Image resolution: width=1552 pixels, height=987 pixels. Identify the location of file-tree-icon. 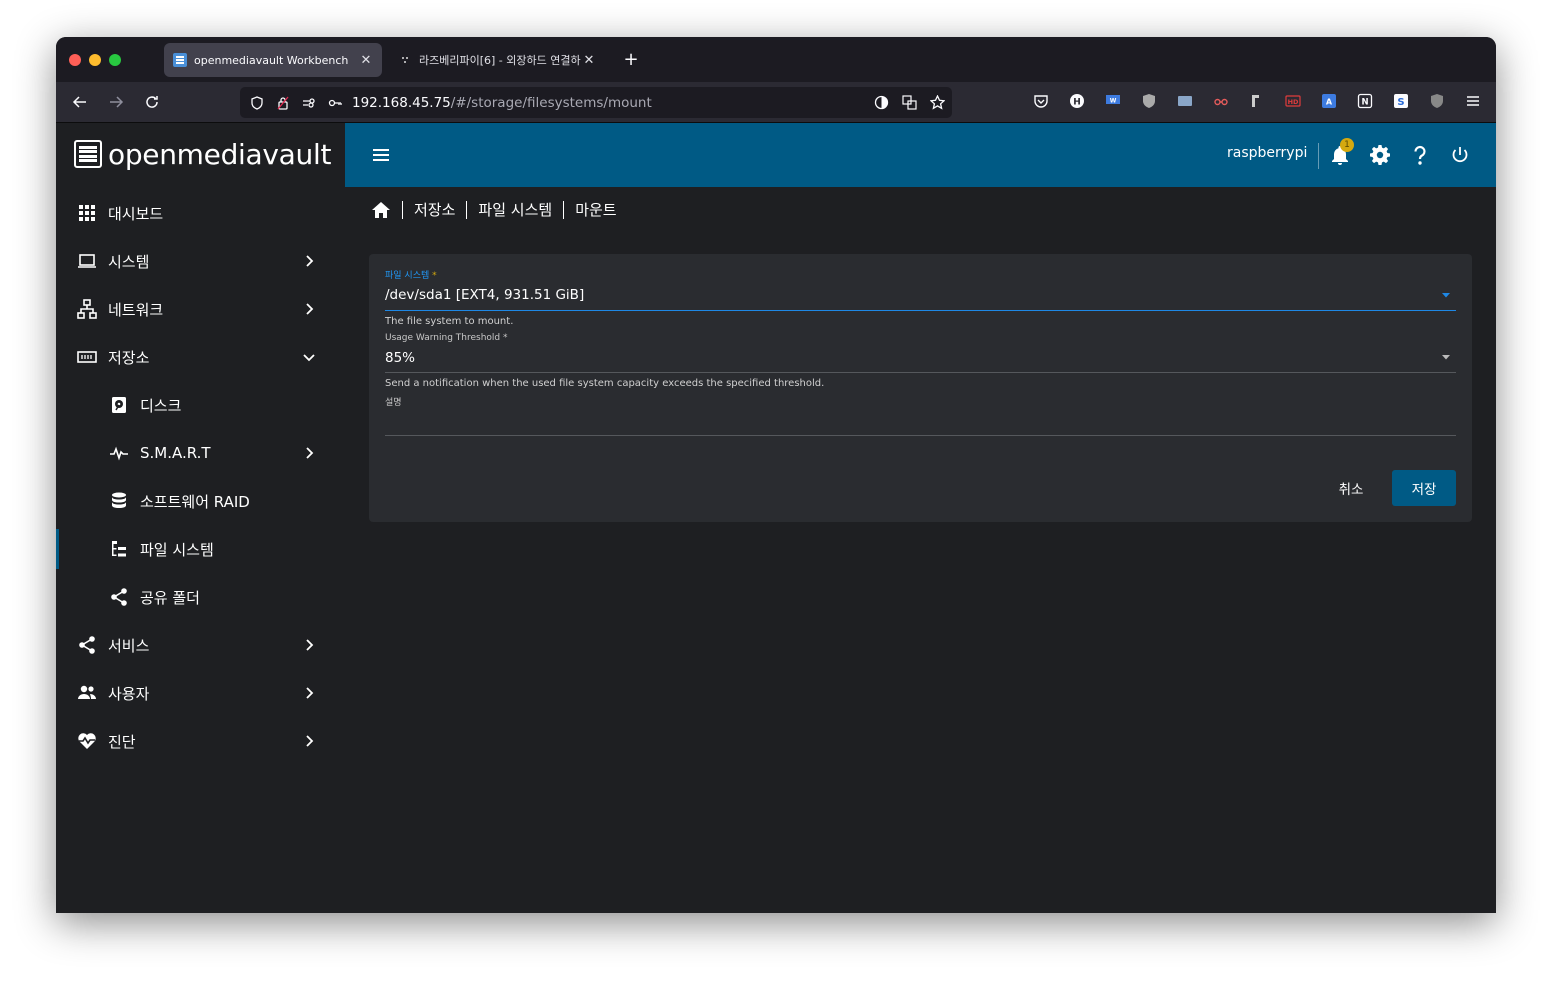
(119, 549).